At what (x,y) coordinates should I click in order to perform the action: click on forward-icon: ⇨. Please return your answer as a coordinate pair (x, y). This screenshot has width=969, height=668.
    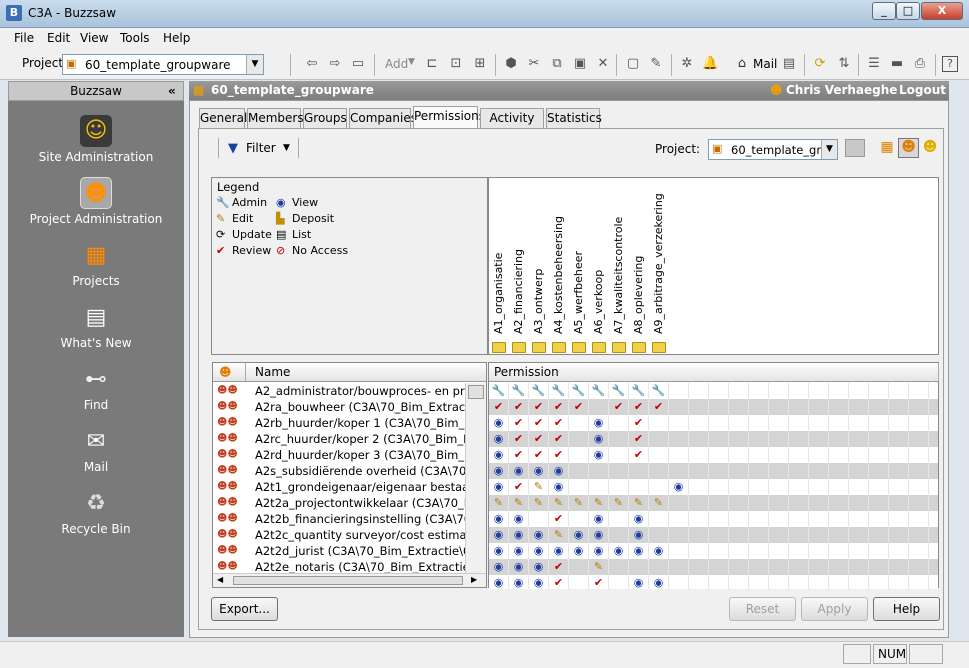
    Looking at the image, I should click on (335, 64).